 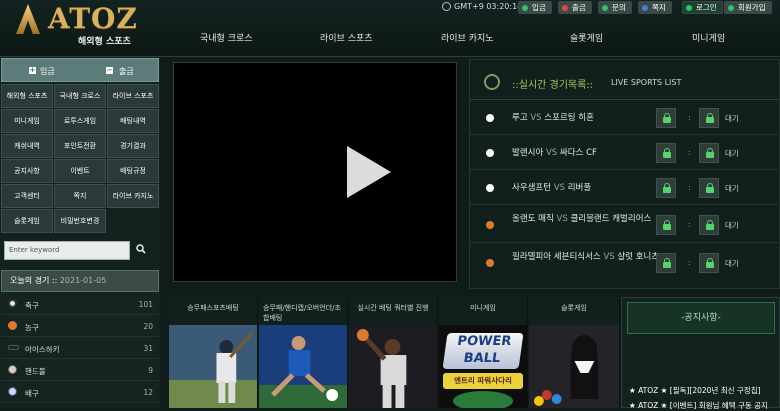 What do you see at coordinates (393, 352) in the screenshot?
I see `tile-live-betting: 실시간 배팅 쿼터별 진행` at bounding box center [393, 352].